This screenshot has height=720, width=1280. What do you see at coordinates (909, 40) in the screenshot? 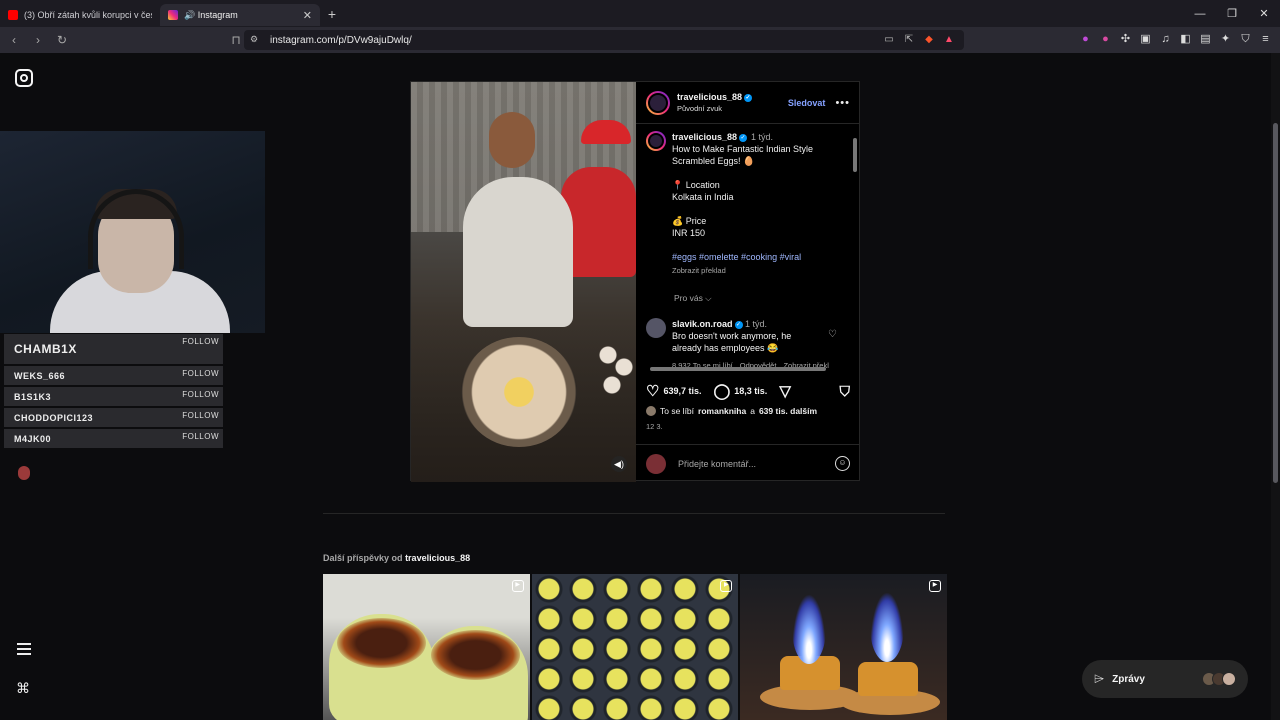
I see `share-icon: ⇱` at bounding box center [909, 40].